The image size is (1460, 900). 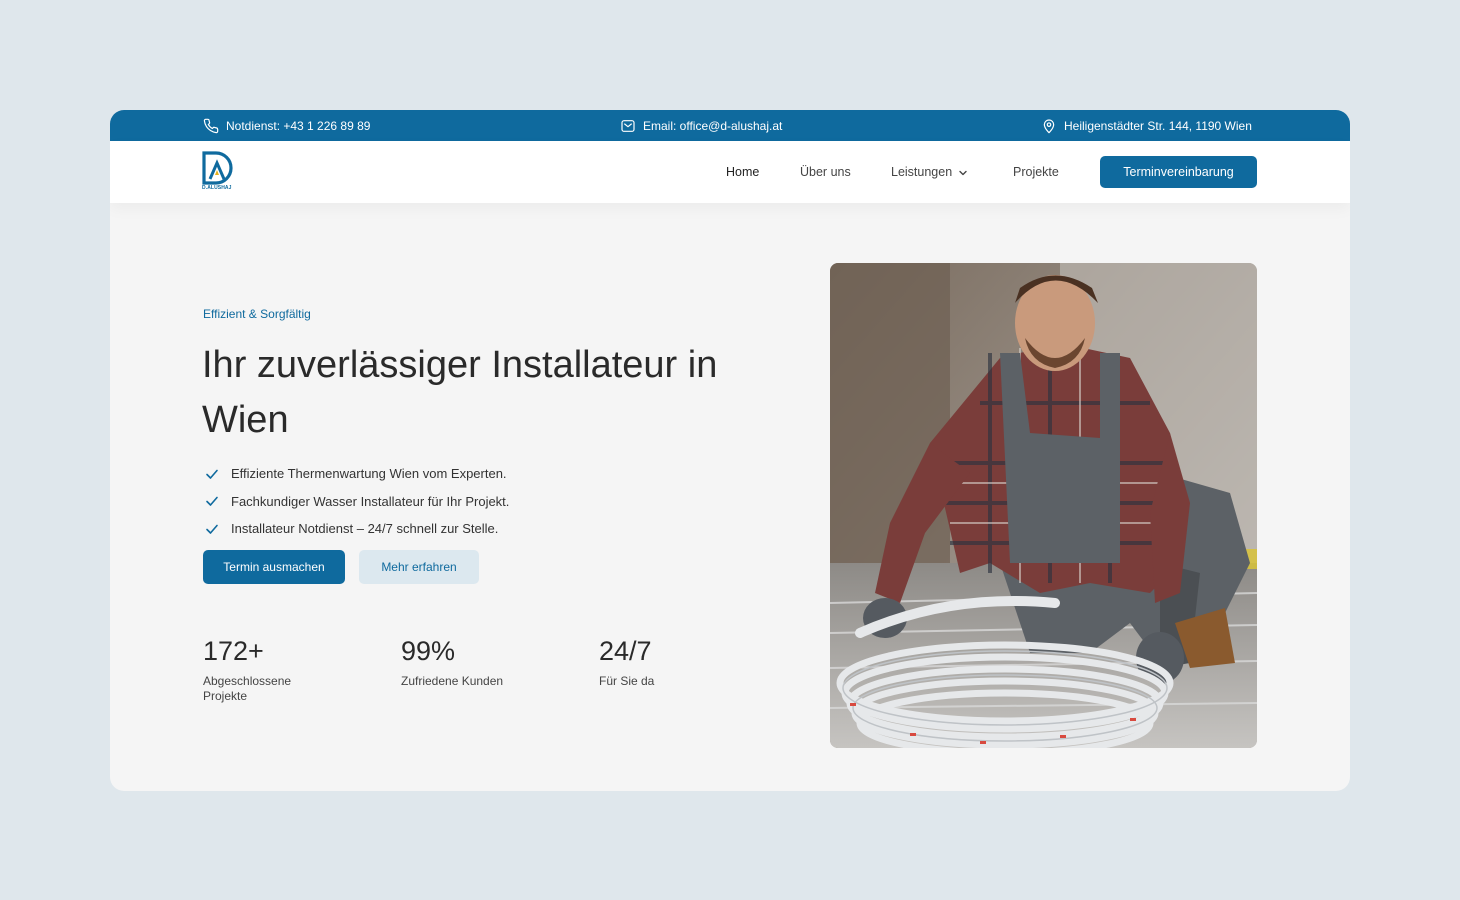 I want to click on address-text: Heiligenstädter Str. 144, 1190 Wien, so click(x=1158, y=125).